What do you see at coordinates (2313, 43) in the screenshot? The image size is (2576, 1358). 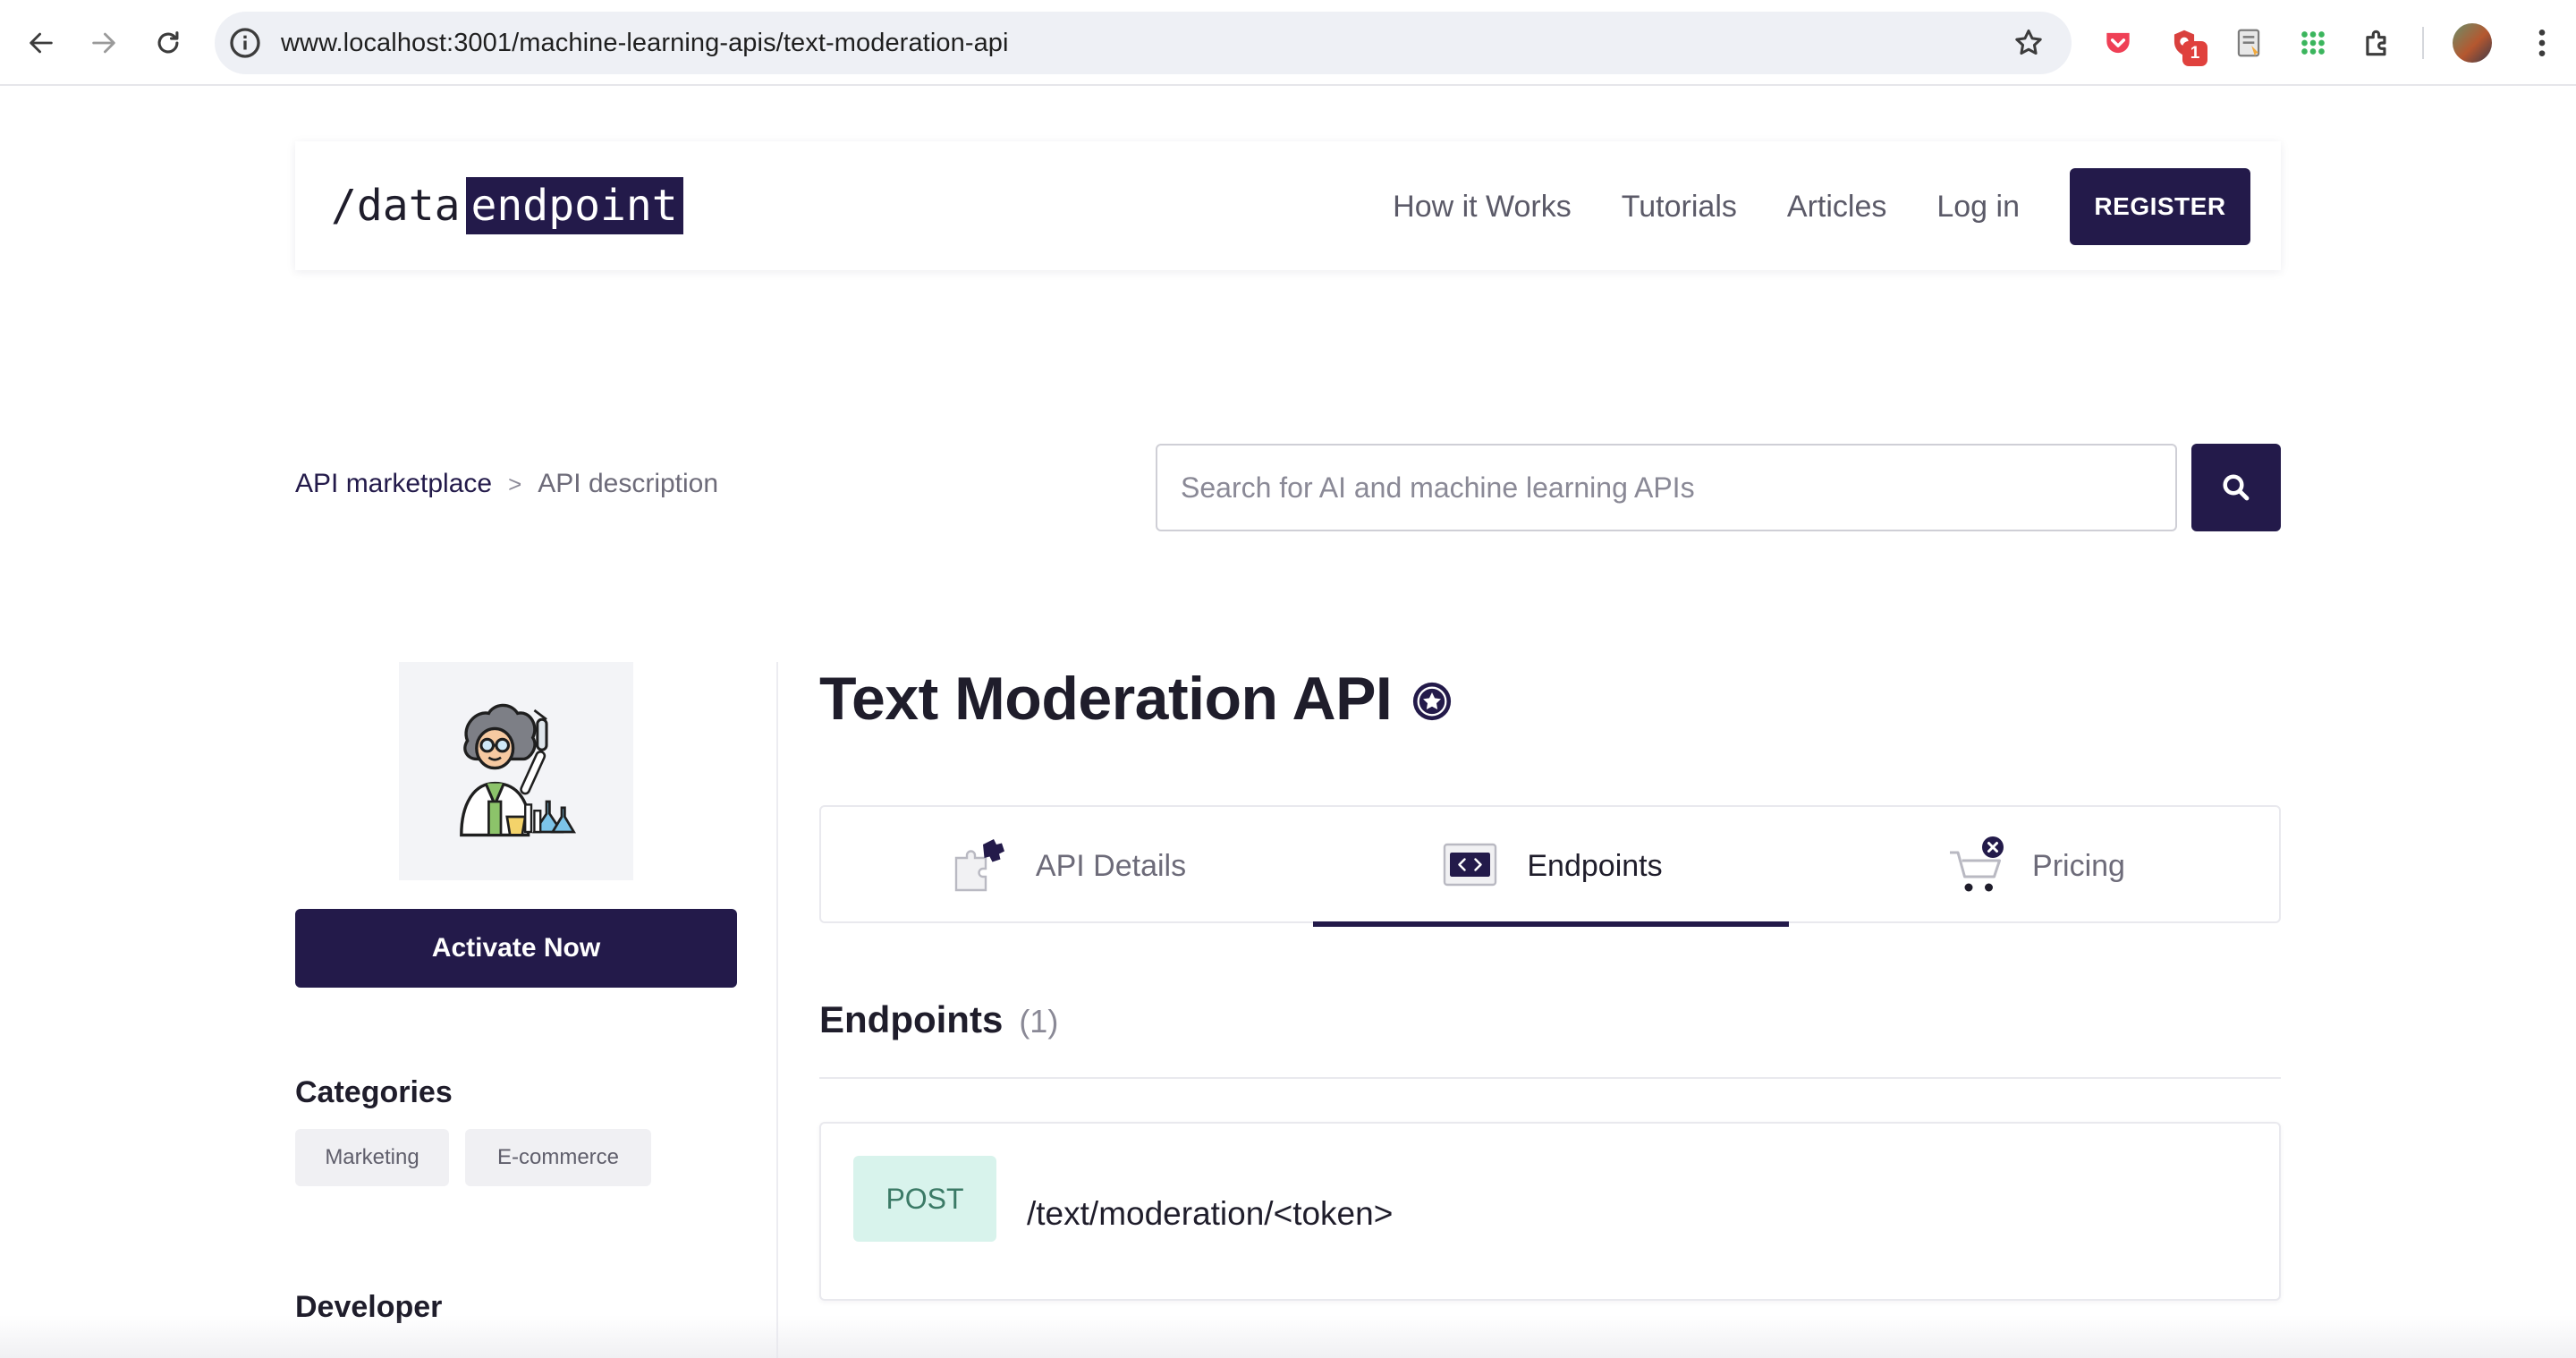 I see `dots-grid-extension-icon` at bounding box center [2313, 43].